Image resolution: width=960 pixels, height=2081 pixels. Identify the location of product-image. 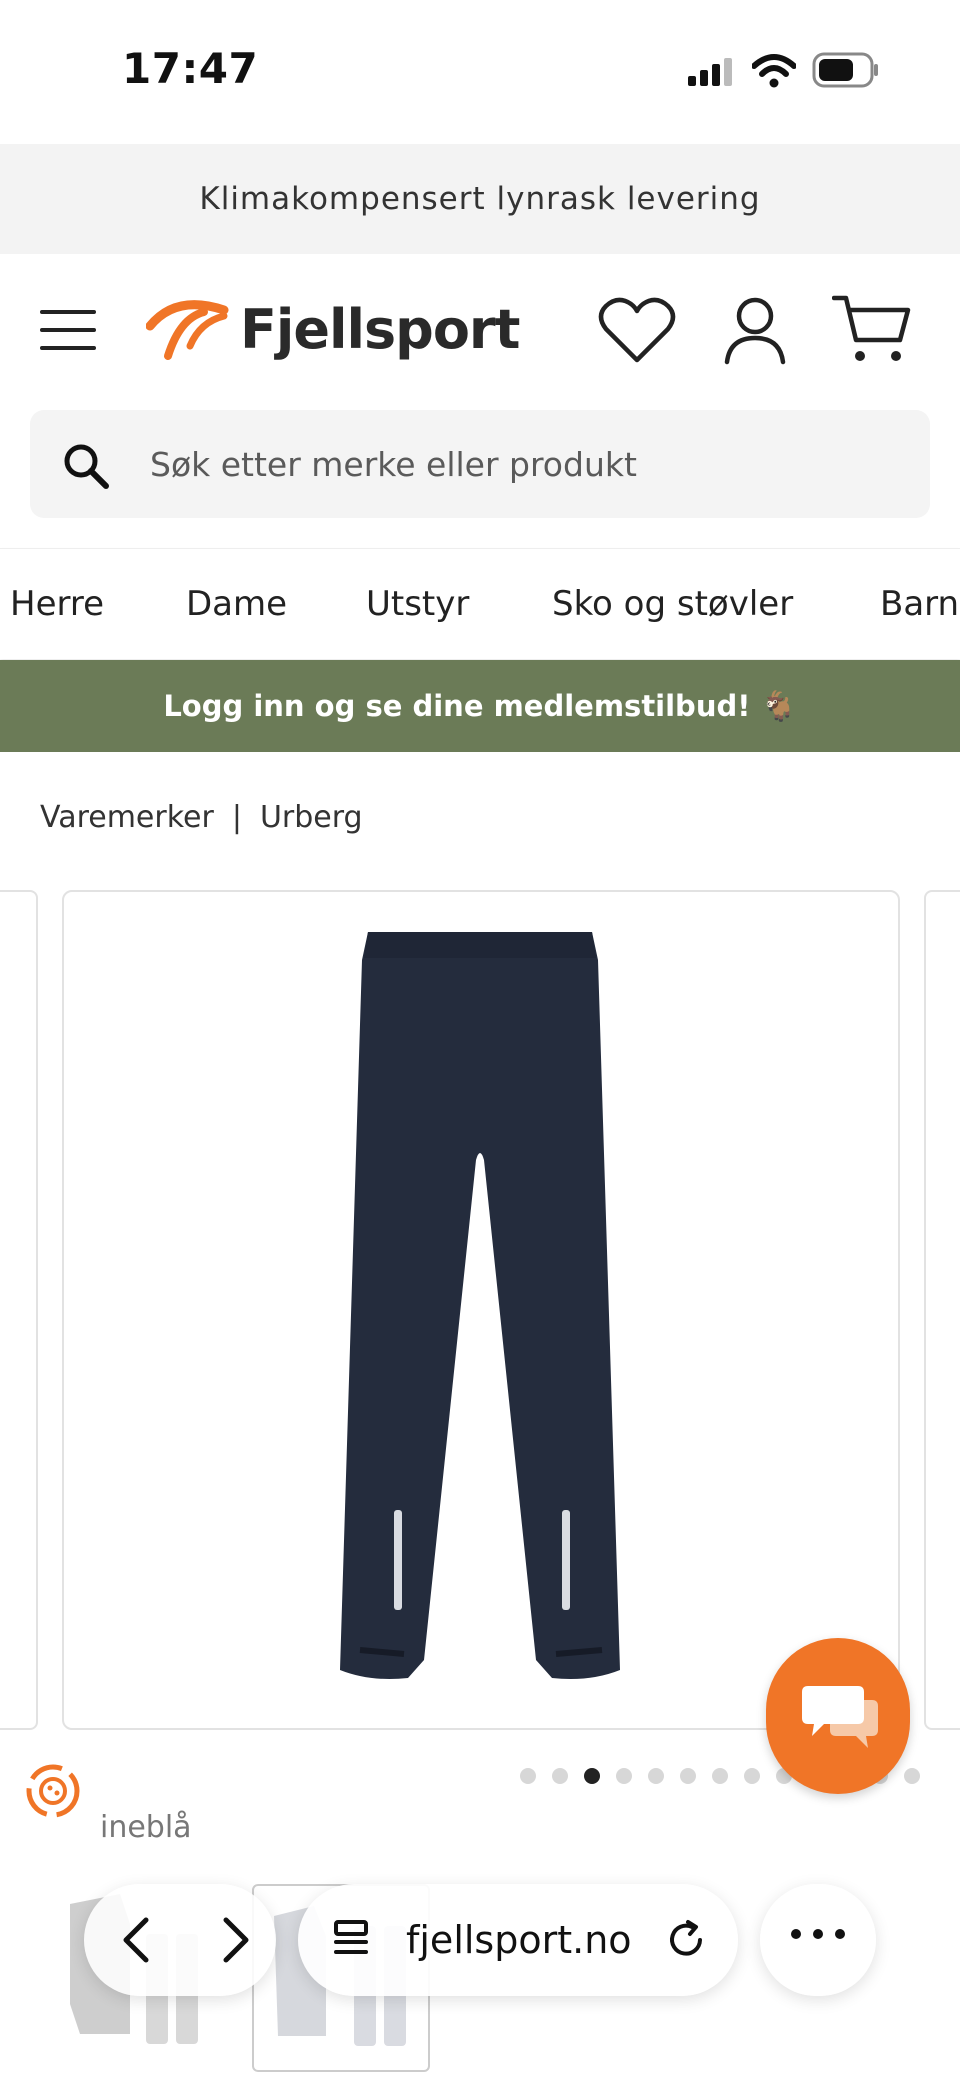
(480, 1312).